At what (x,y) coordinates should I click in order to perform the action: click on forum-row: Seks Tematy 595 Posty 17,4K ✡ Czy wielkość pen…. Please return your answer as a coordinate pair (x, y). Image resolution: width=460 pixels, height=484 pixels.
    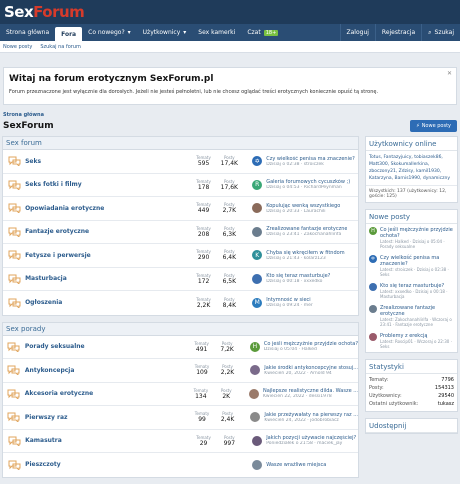
    Looking at the image, I should click on (180, 162).